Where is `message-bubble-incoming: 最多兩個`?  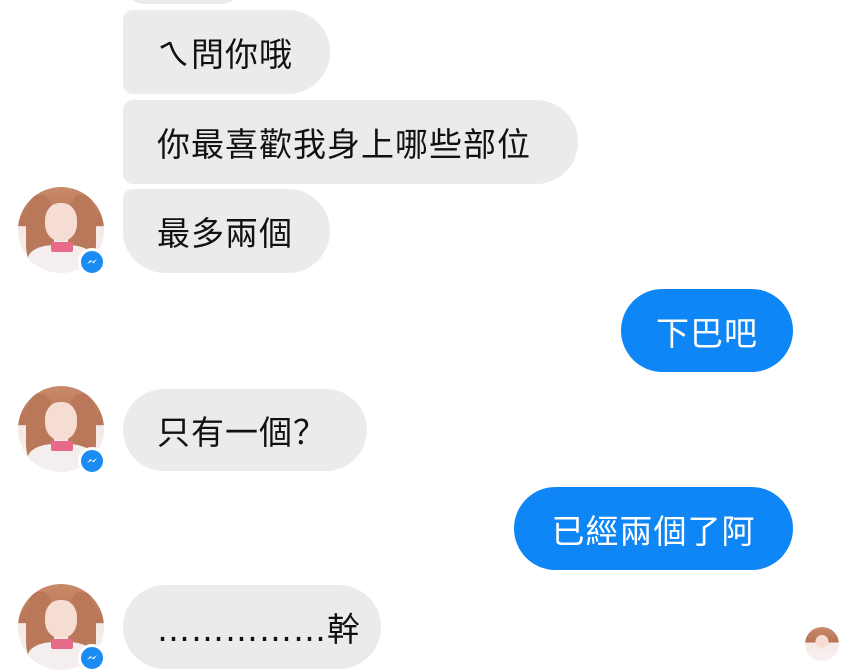
message-bubble-incoming: 最多兩個 is located at coordinates (226, 231).